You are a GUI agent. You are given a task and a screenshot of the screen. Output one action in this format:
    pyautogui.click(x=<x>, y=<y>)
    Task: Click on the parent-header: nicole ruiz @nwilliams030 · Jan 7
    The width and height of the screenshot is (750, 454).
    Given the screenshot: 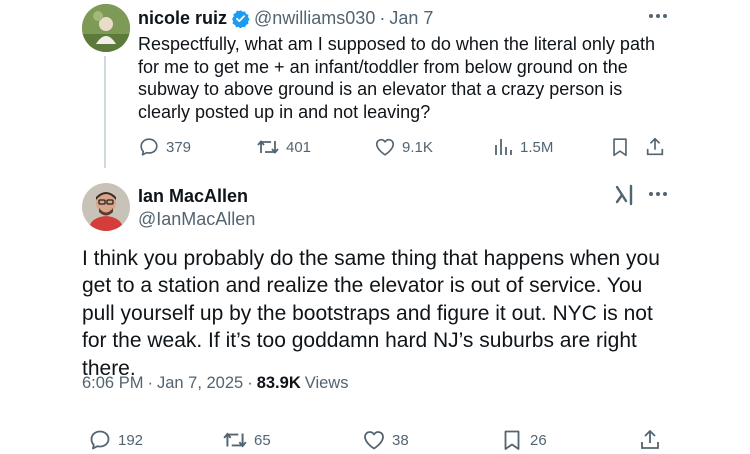 What is the action you would take?
    pyautogui.click(x=285, y=18)
    